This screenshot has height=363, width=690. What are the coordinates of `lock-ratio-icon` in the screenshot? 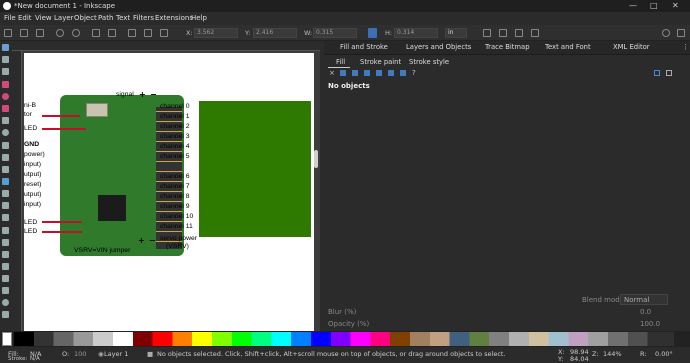 It's located at (372, 33).